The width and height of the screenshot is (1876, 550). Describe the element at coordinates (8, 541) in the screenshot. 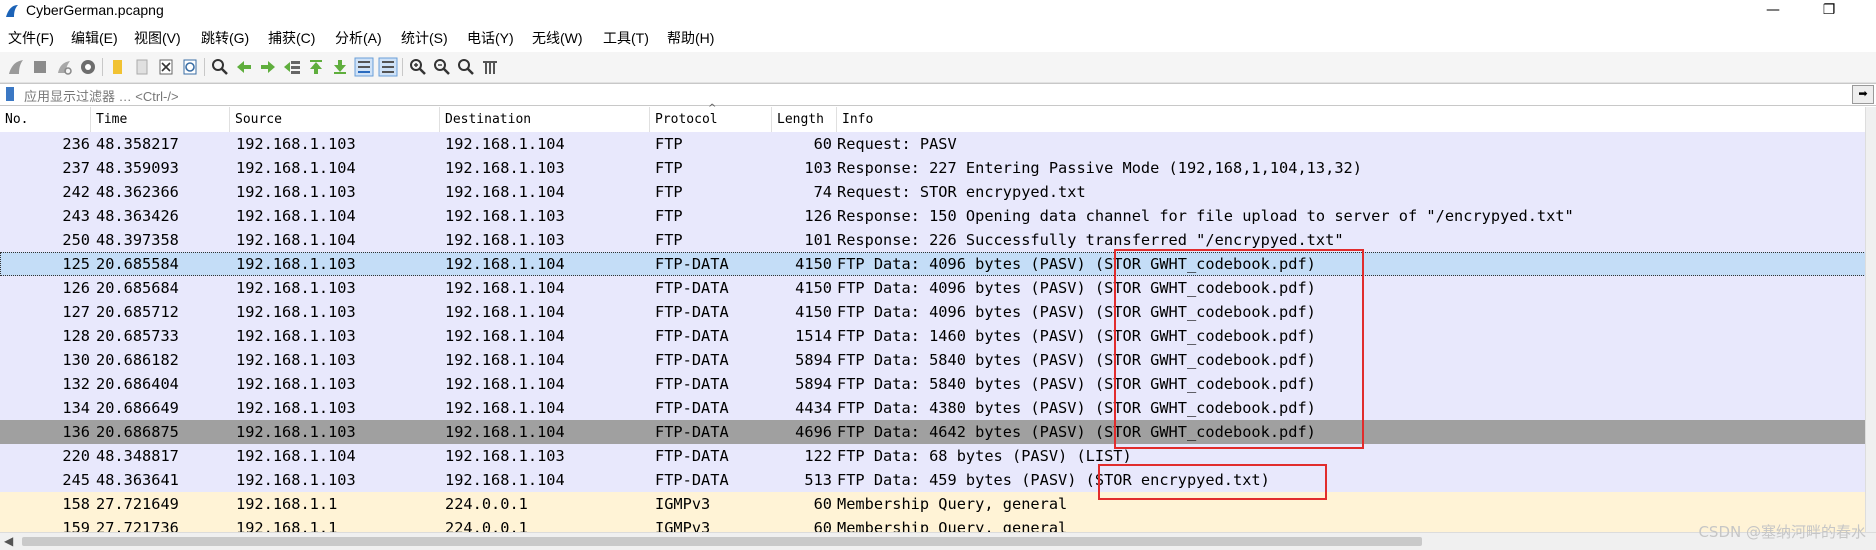

I see `scroll-left-icon: ◀` at that location.